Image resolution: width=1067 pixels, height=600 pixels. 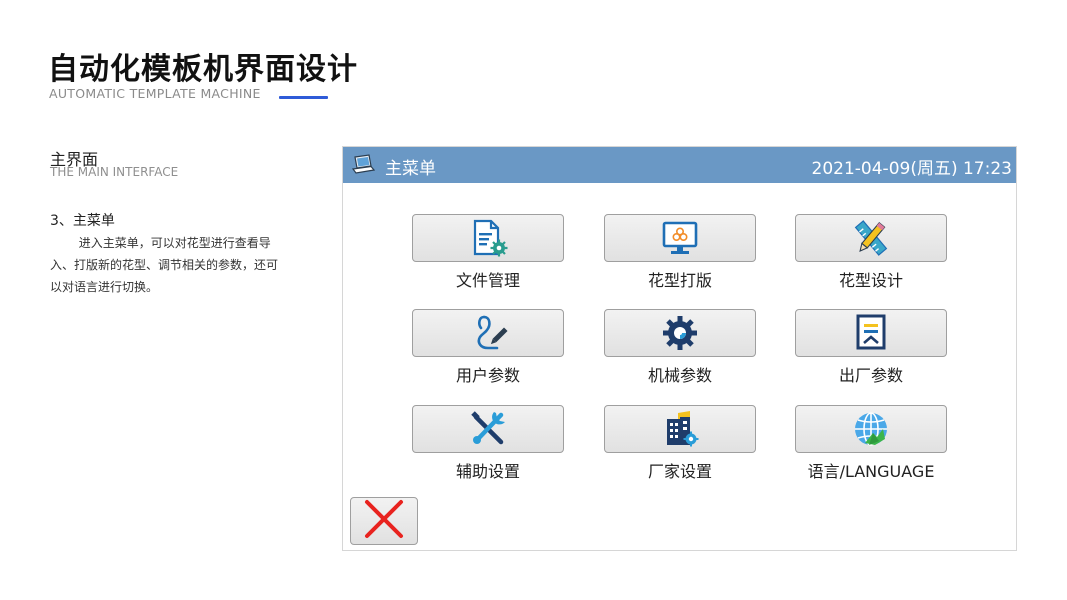 What do you see at coordinates (363, 165) in the screenshot?
I see `laptop-icon` at bounding box center [363, 165].